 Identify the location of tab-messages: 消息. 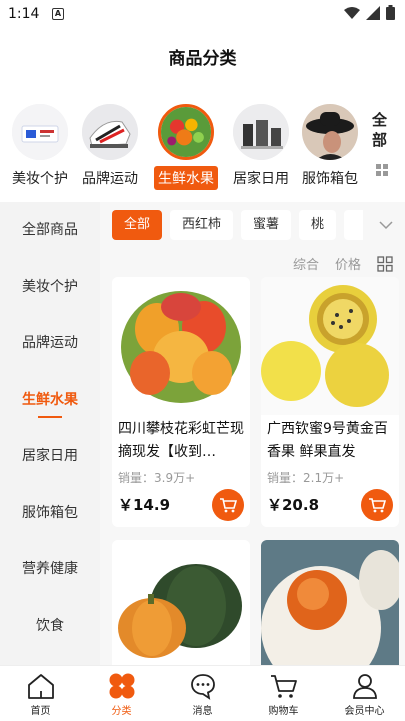
(202, 693).